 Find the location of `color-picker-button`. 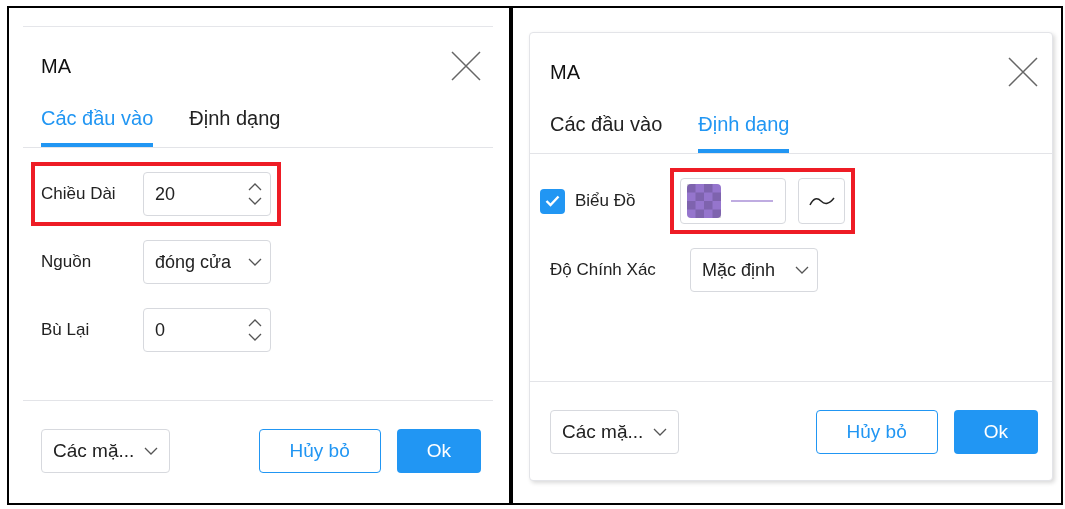

color-picker-button is located at coordinates (733, 201).